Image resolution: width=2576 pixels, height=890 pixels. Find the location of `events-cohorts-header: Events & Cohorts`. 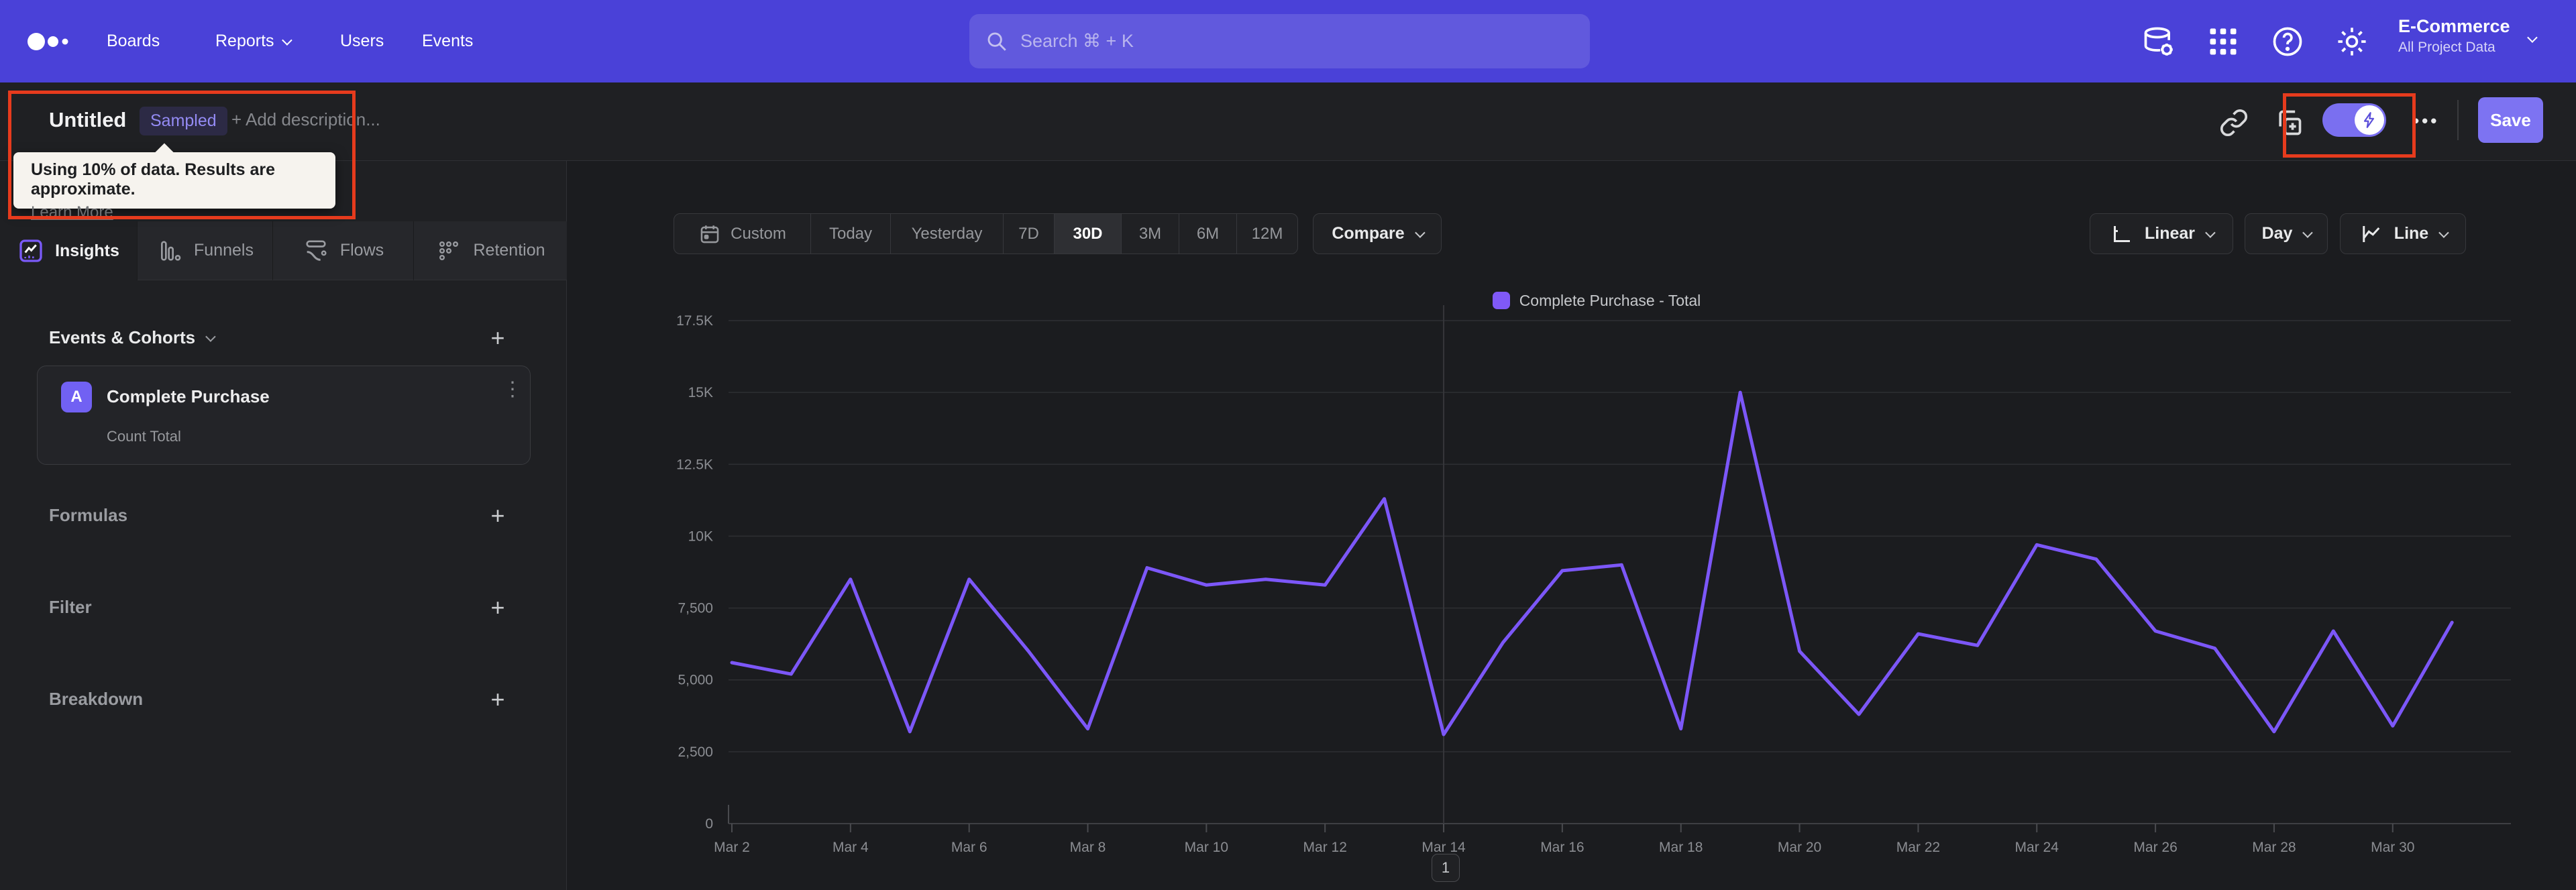

events-cohorts-header: Events & Cohorts is located at coordinates (132, 337).